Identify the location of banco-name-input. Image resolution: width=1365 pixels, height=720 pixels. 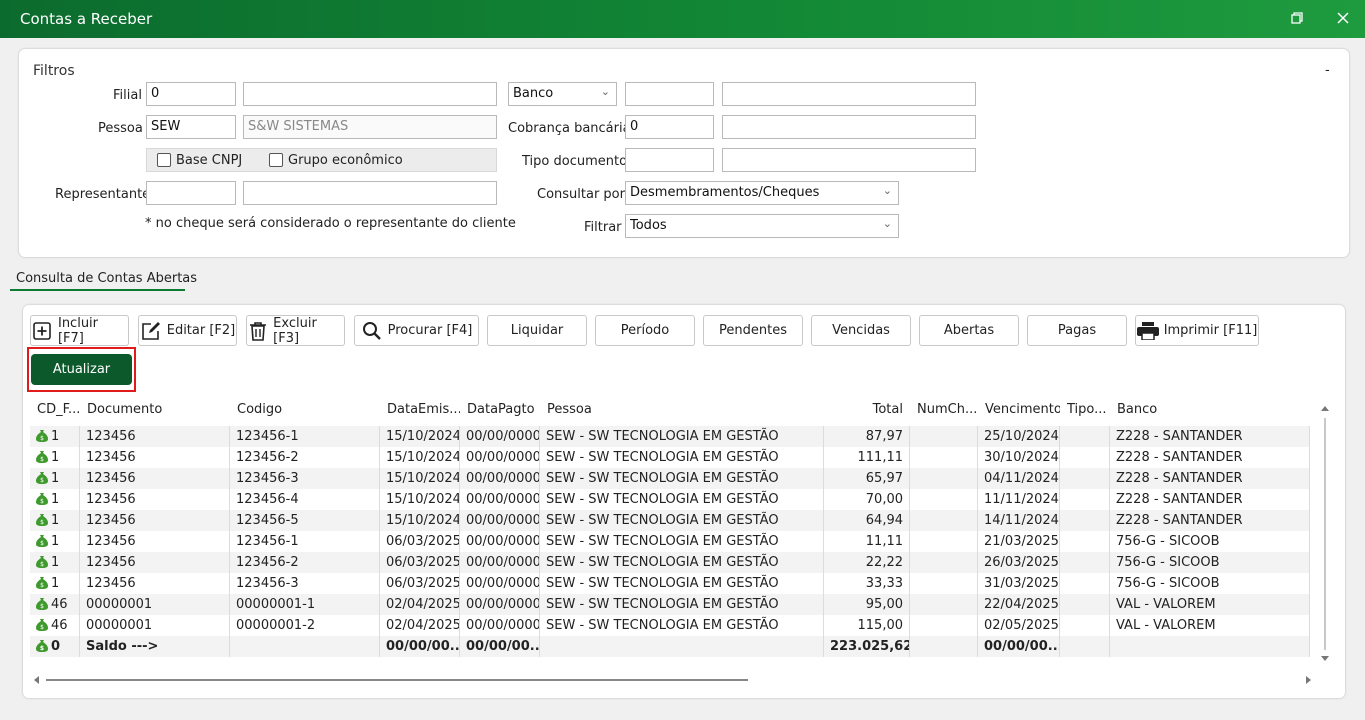
(849, 94).